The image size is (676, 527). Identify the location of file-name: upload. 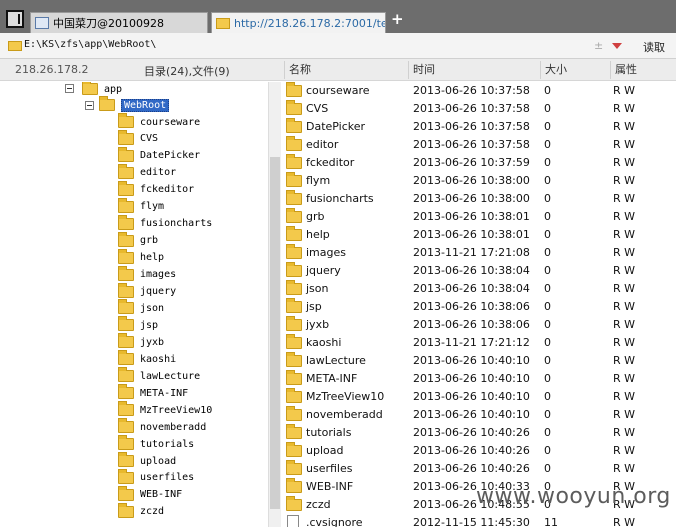
(325, 450).